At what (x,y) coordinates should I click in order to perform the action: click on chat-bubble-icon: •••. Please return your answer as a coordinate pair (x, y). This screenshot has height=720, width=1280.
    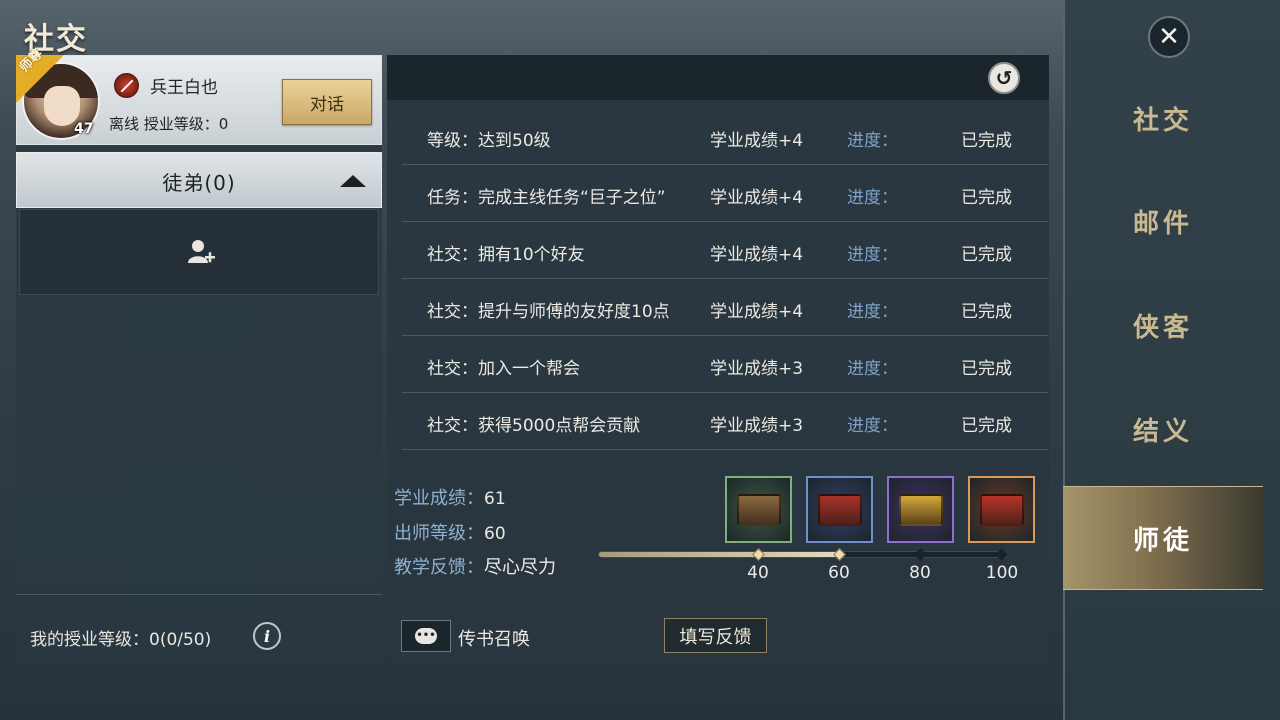
    Looking at the image, I should click on (426, 636).